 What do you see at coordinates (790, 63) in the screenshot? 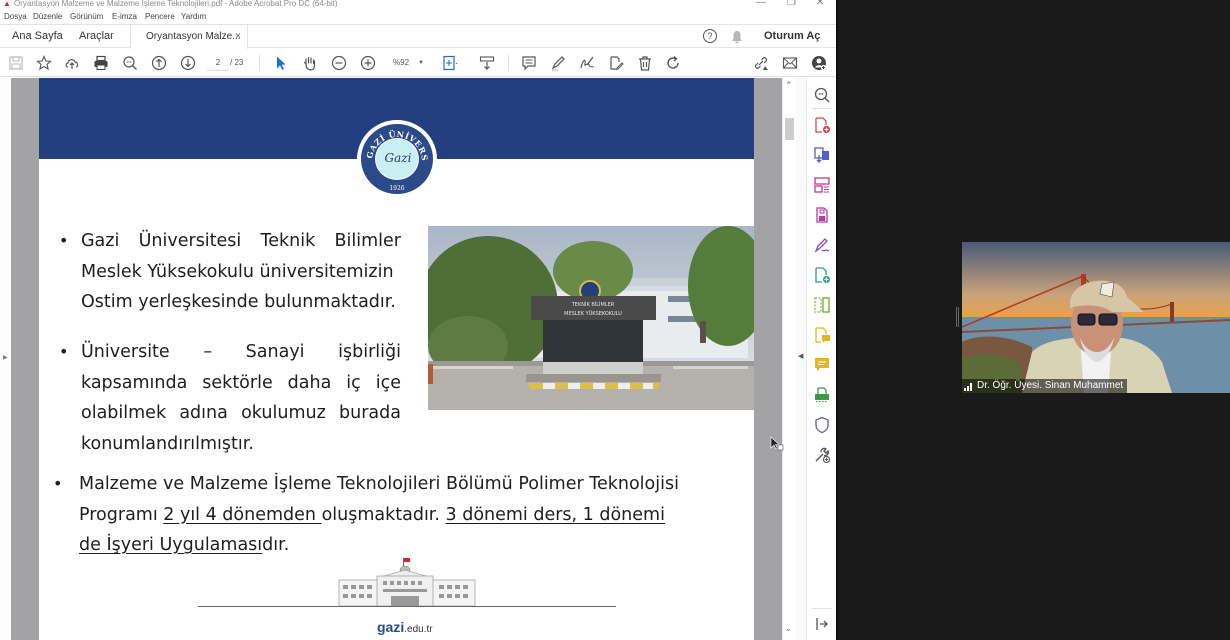
I see `email-icon` at bounding box center [790, 63].